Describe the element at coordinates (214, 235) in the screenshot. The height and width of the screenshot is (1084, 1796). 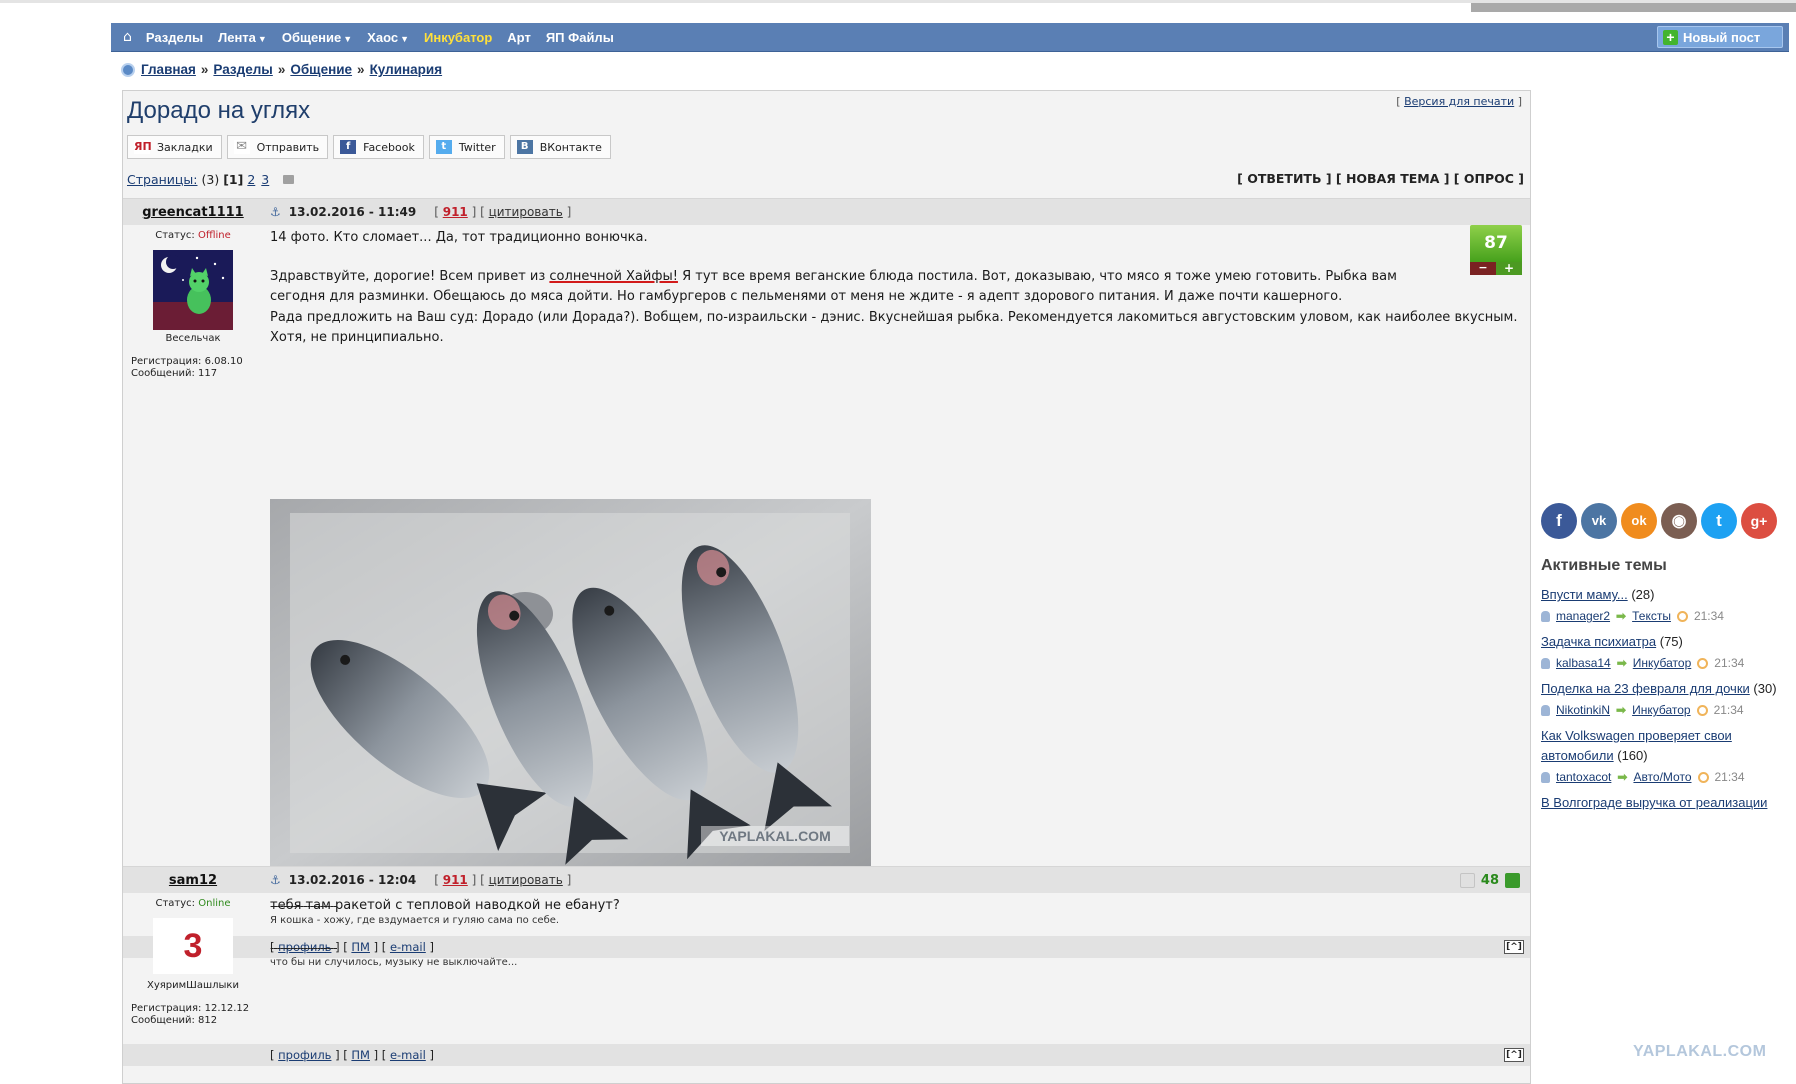
I see `status-badge: Offline` at that location.